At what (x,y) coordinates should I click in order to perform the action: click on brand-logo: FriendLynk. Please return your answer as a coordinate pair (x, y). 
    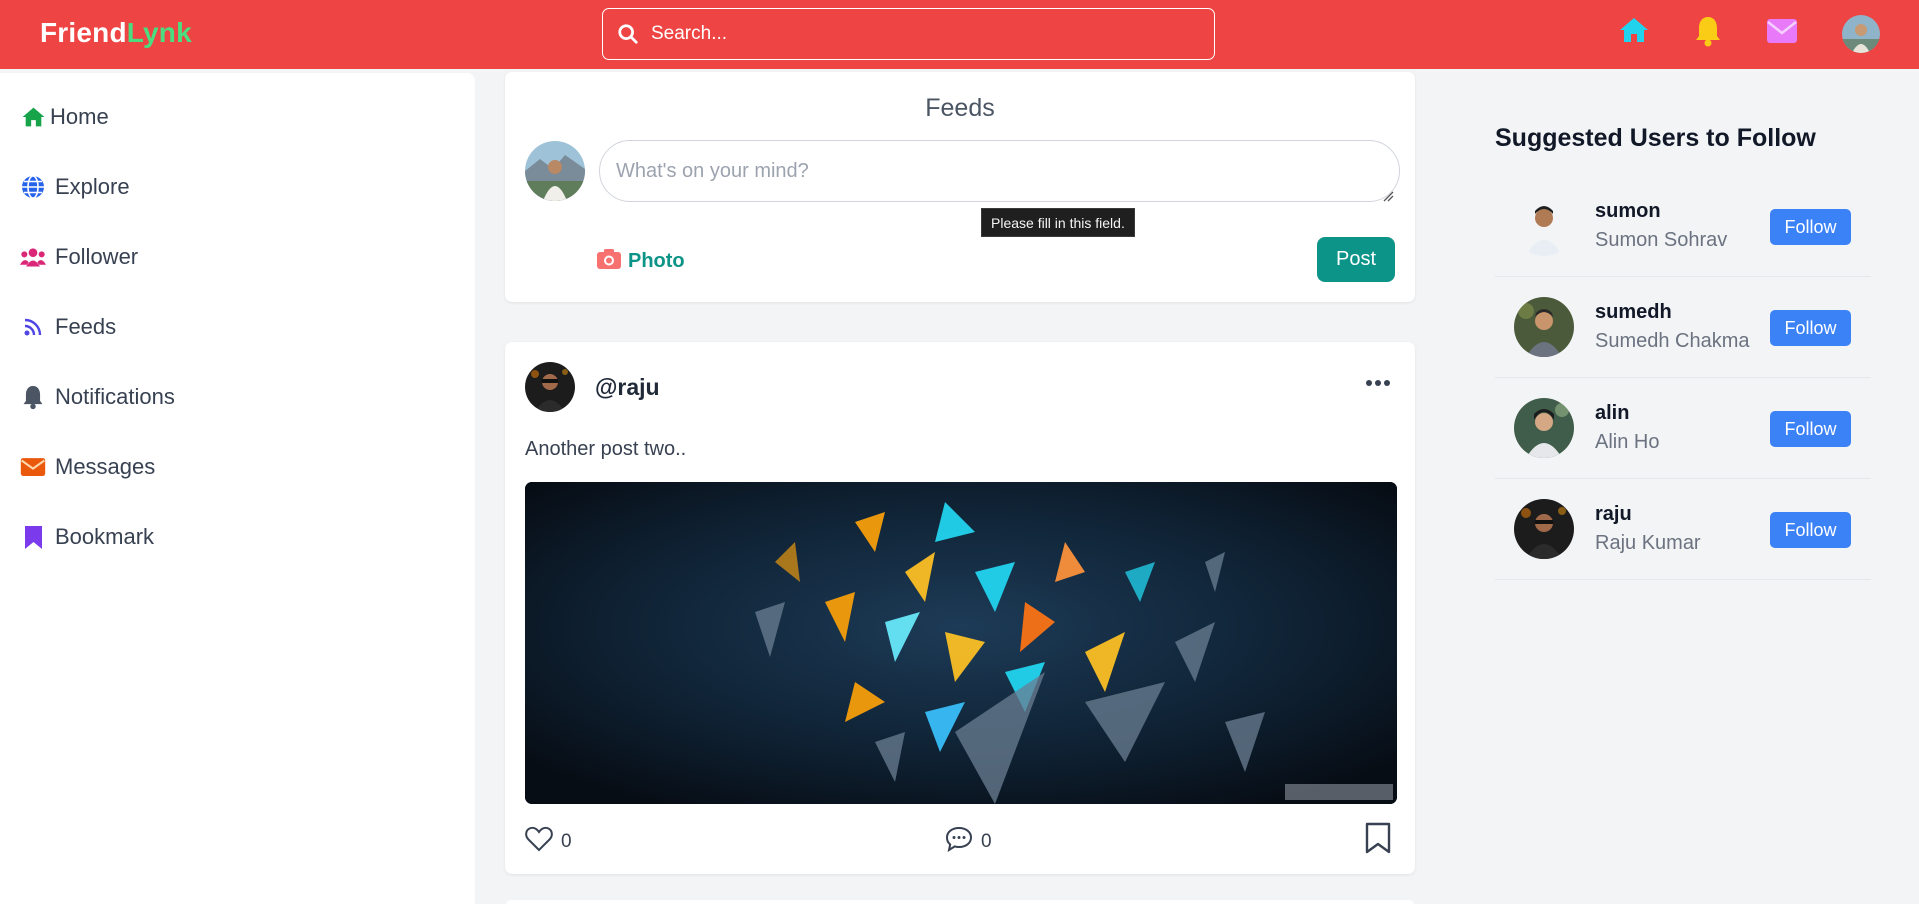
    Looking at the image, I should click on (116, 33).